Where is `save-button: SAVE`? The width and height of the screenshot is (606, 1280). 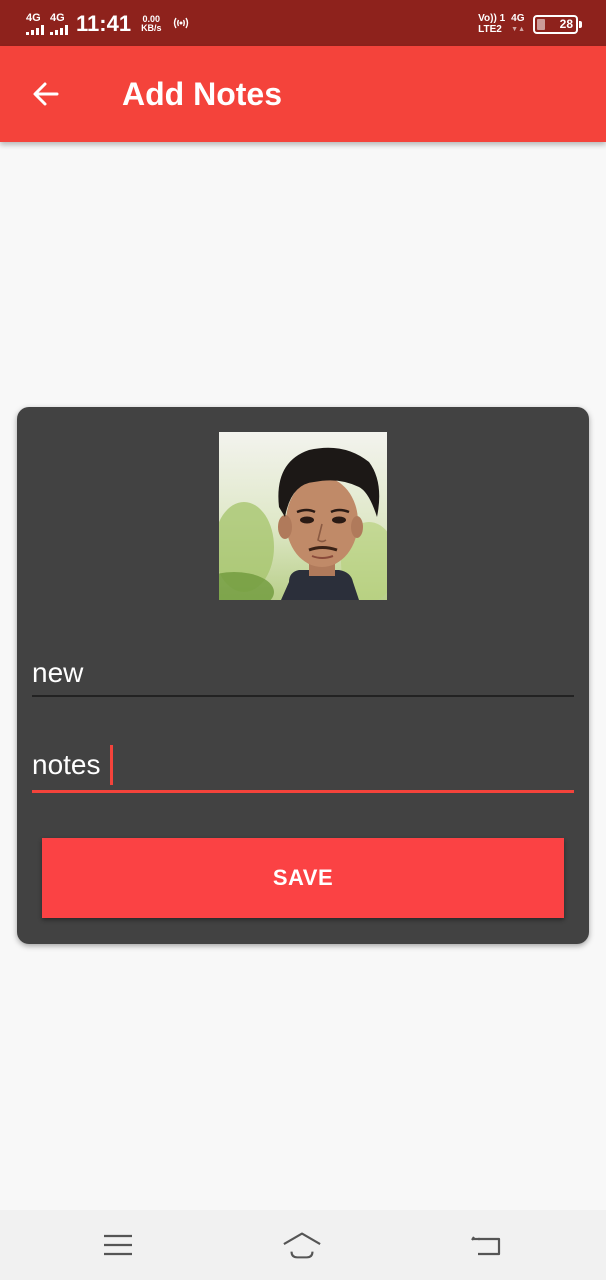
save-button: SAVE is located at coordinates (303, 878).